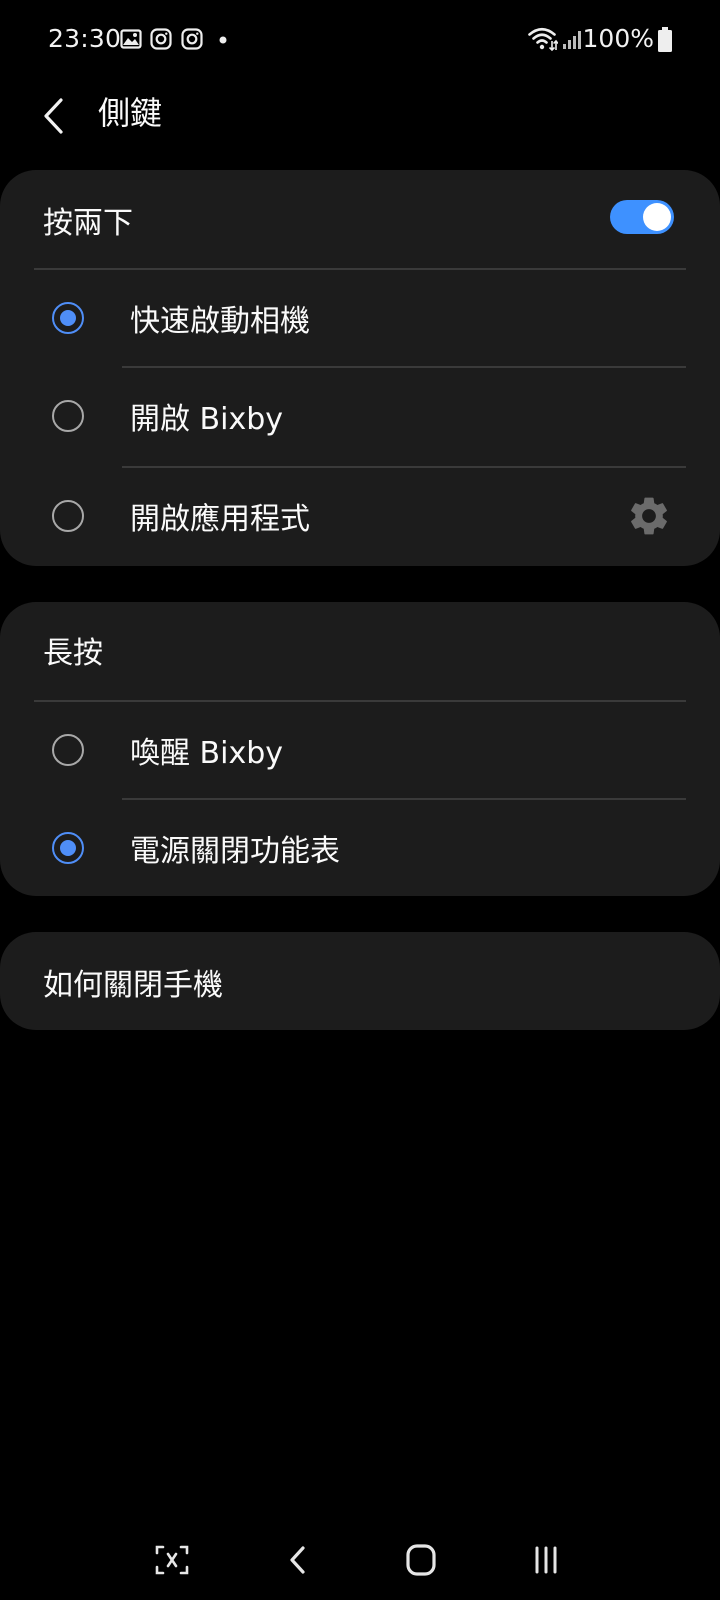  I want to click on option-wake-bixby: 喚醒 Bixby, so click(360, 750).